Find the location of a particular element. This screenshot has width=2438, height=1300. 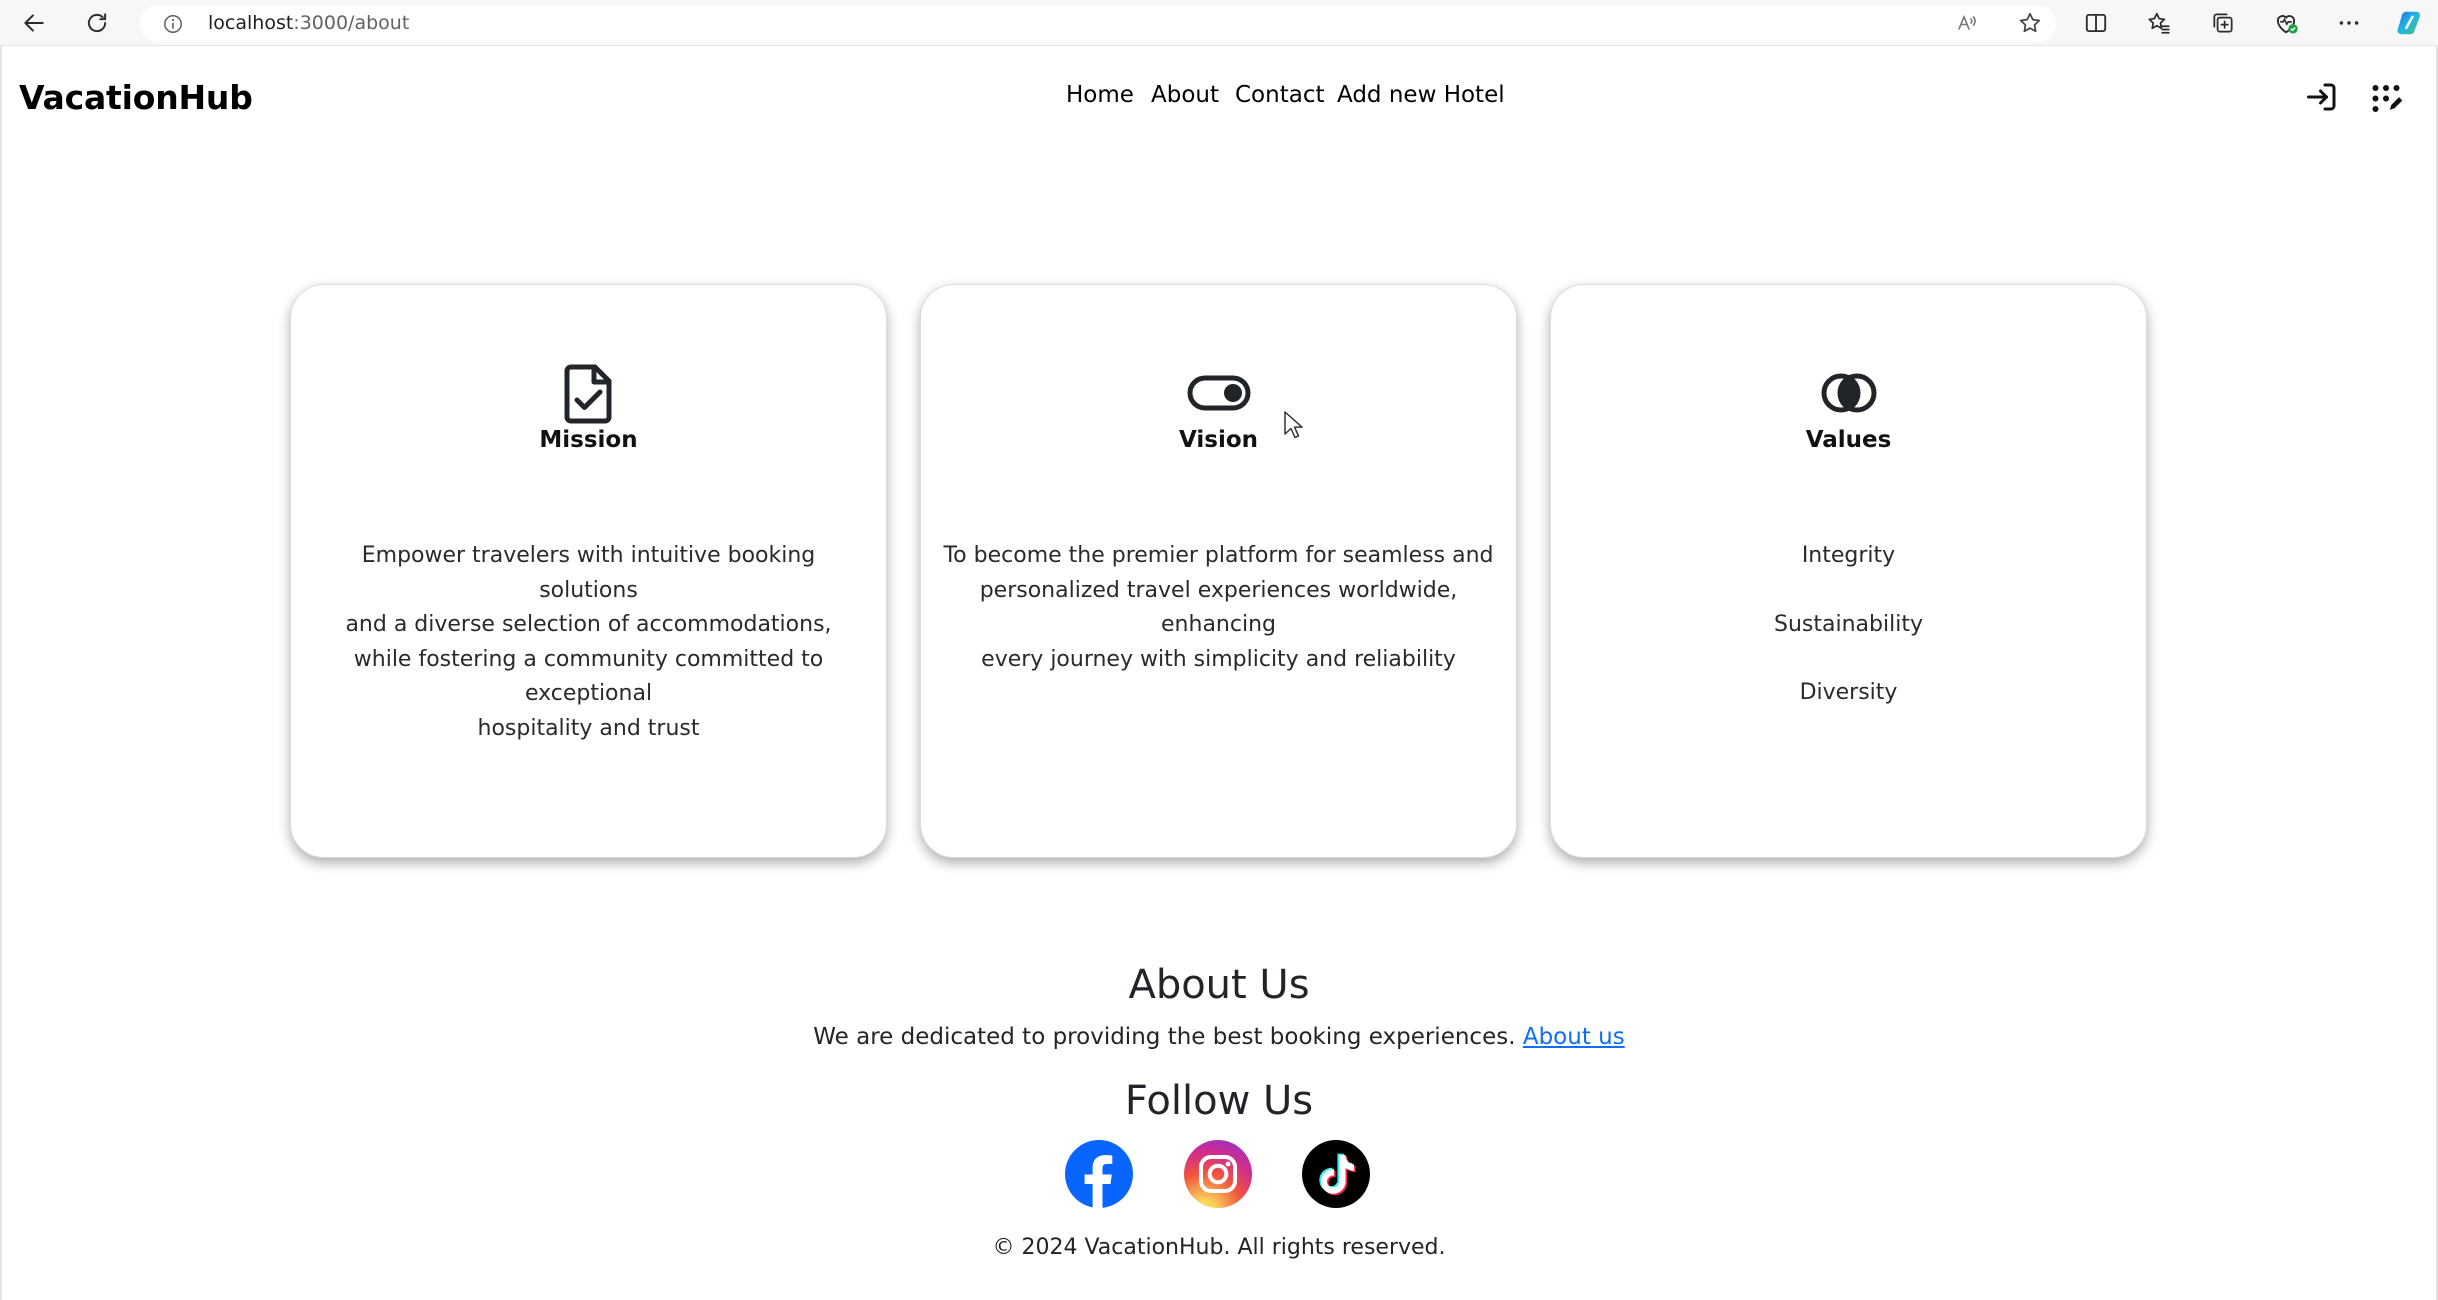

copyright-text: © 2024 VacationHub. All rights reserved. is located at coordinates (1219, 1247).